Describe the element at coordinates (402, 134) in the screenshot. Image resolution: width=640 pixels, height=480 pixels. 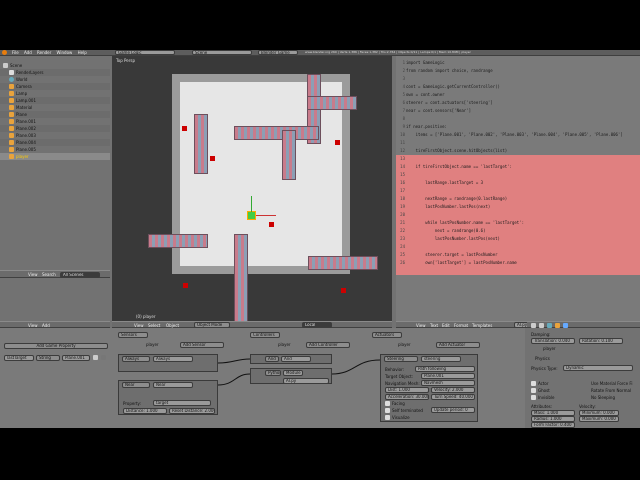
I see `line-number: 10` at that location.